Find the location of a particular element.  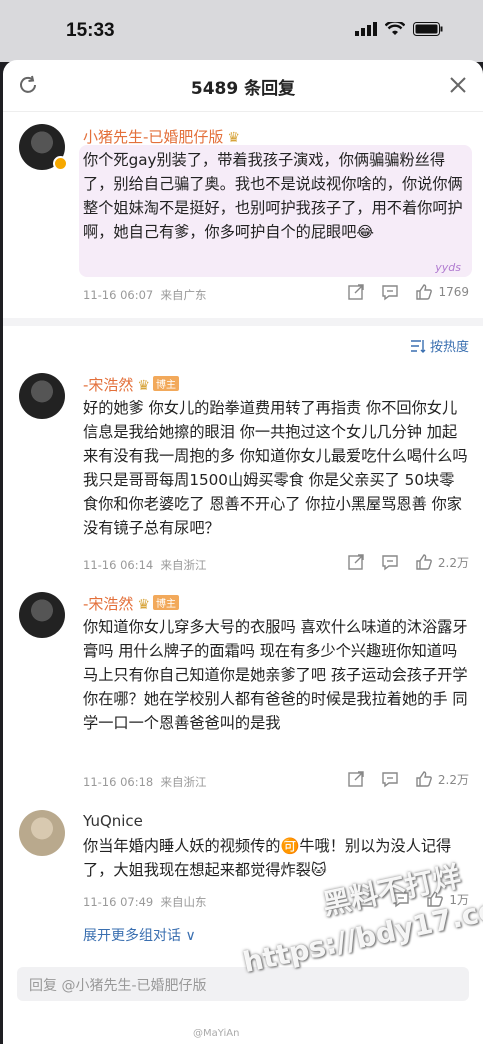

battery-icon is located at coordinates (428, 29).